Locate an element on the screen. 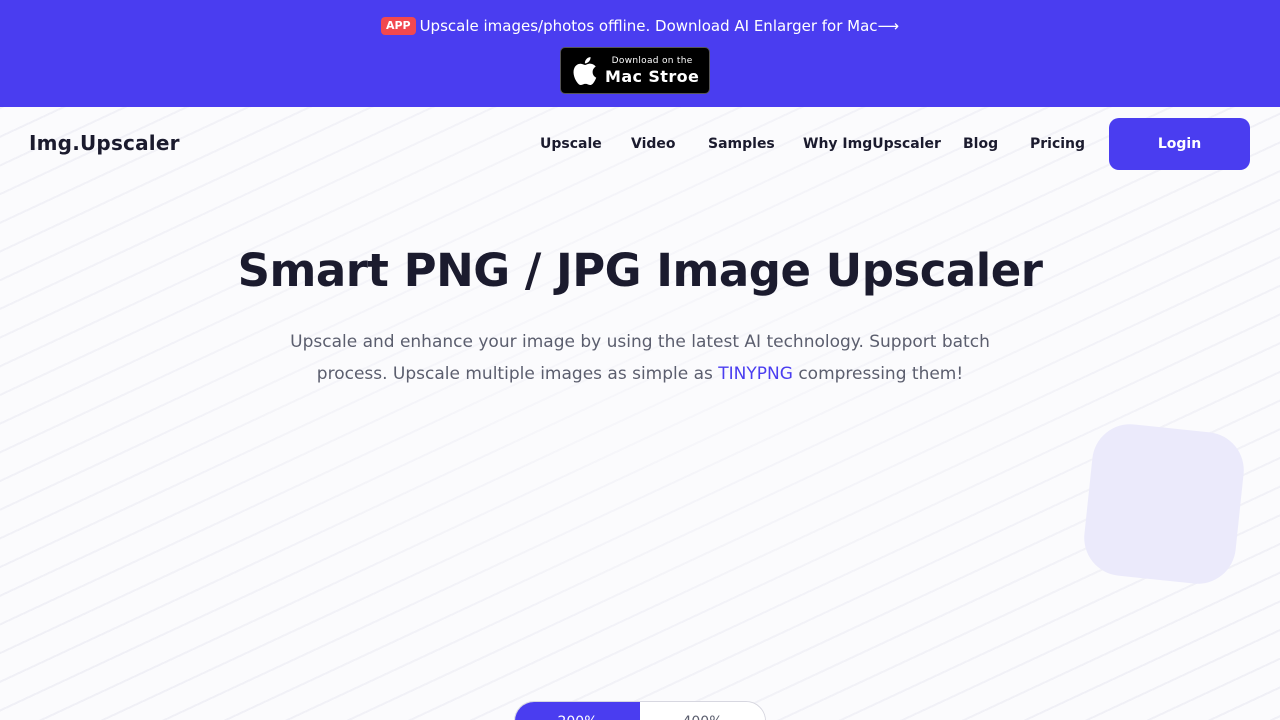 The image size is (1280, 720). store-texts: Download on the Mac Stroe is located at coordinates (652, 70).